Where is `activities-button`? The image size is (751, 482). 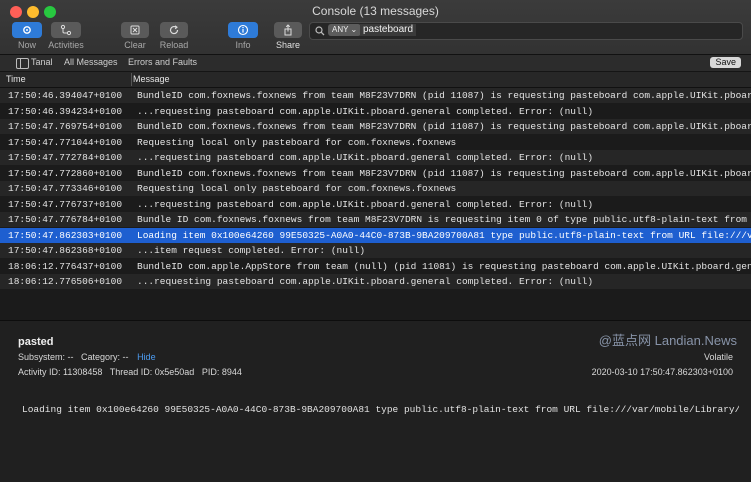 activities-button is located at coordinates (66, 30).